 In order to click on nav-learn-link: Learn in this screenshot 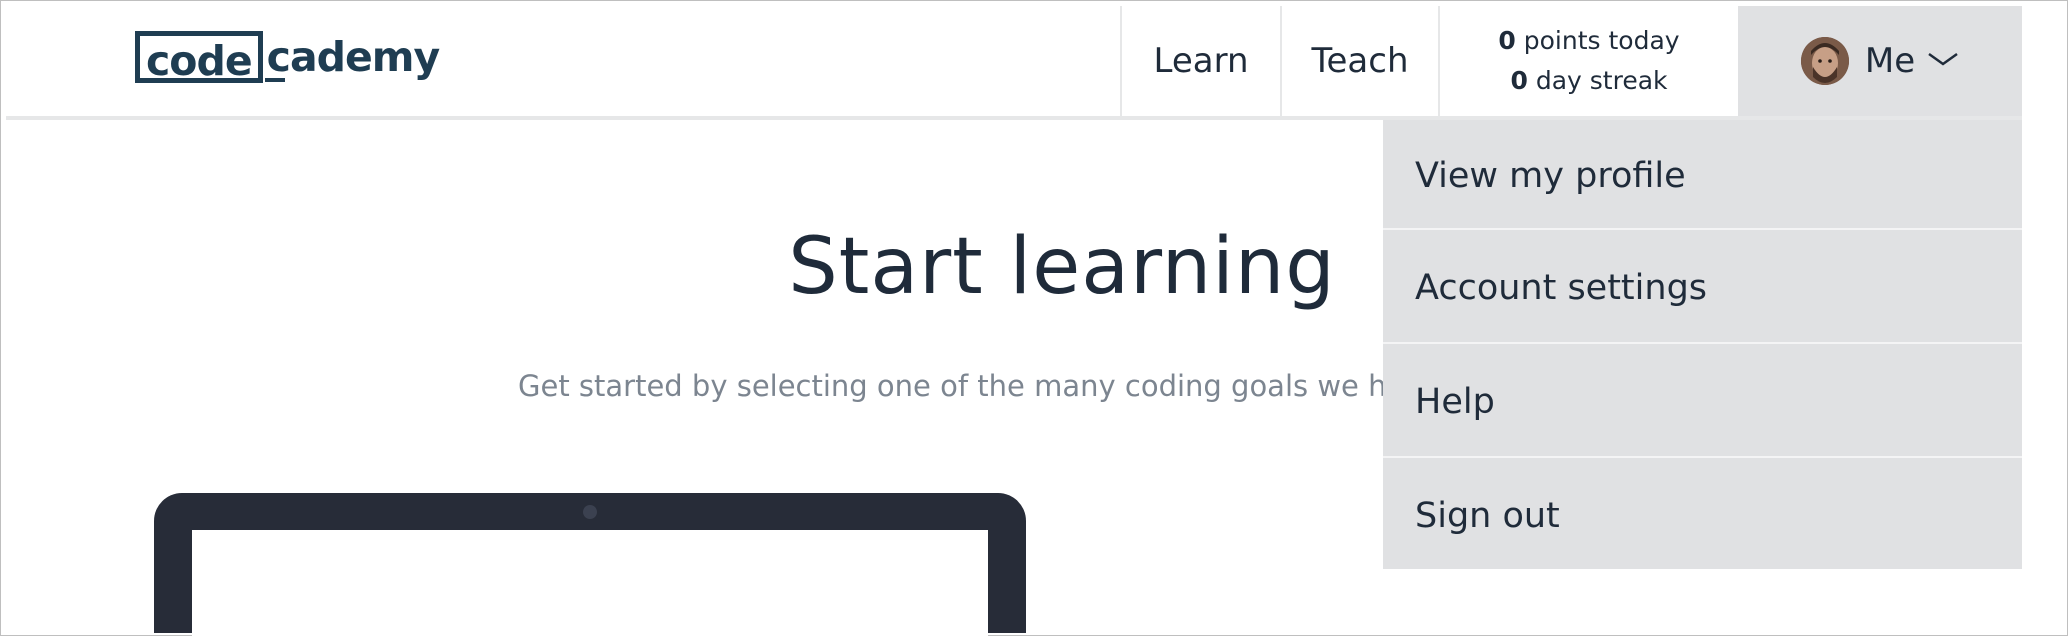, I will do `click(1201, 61)`.